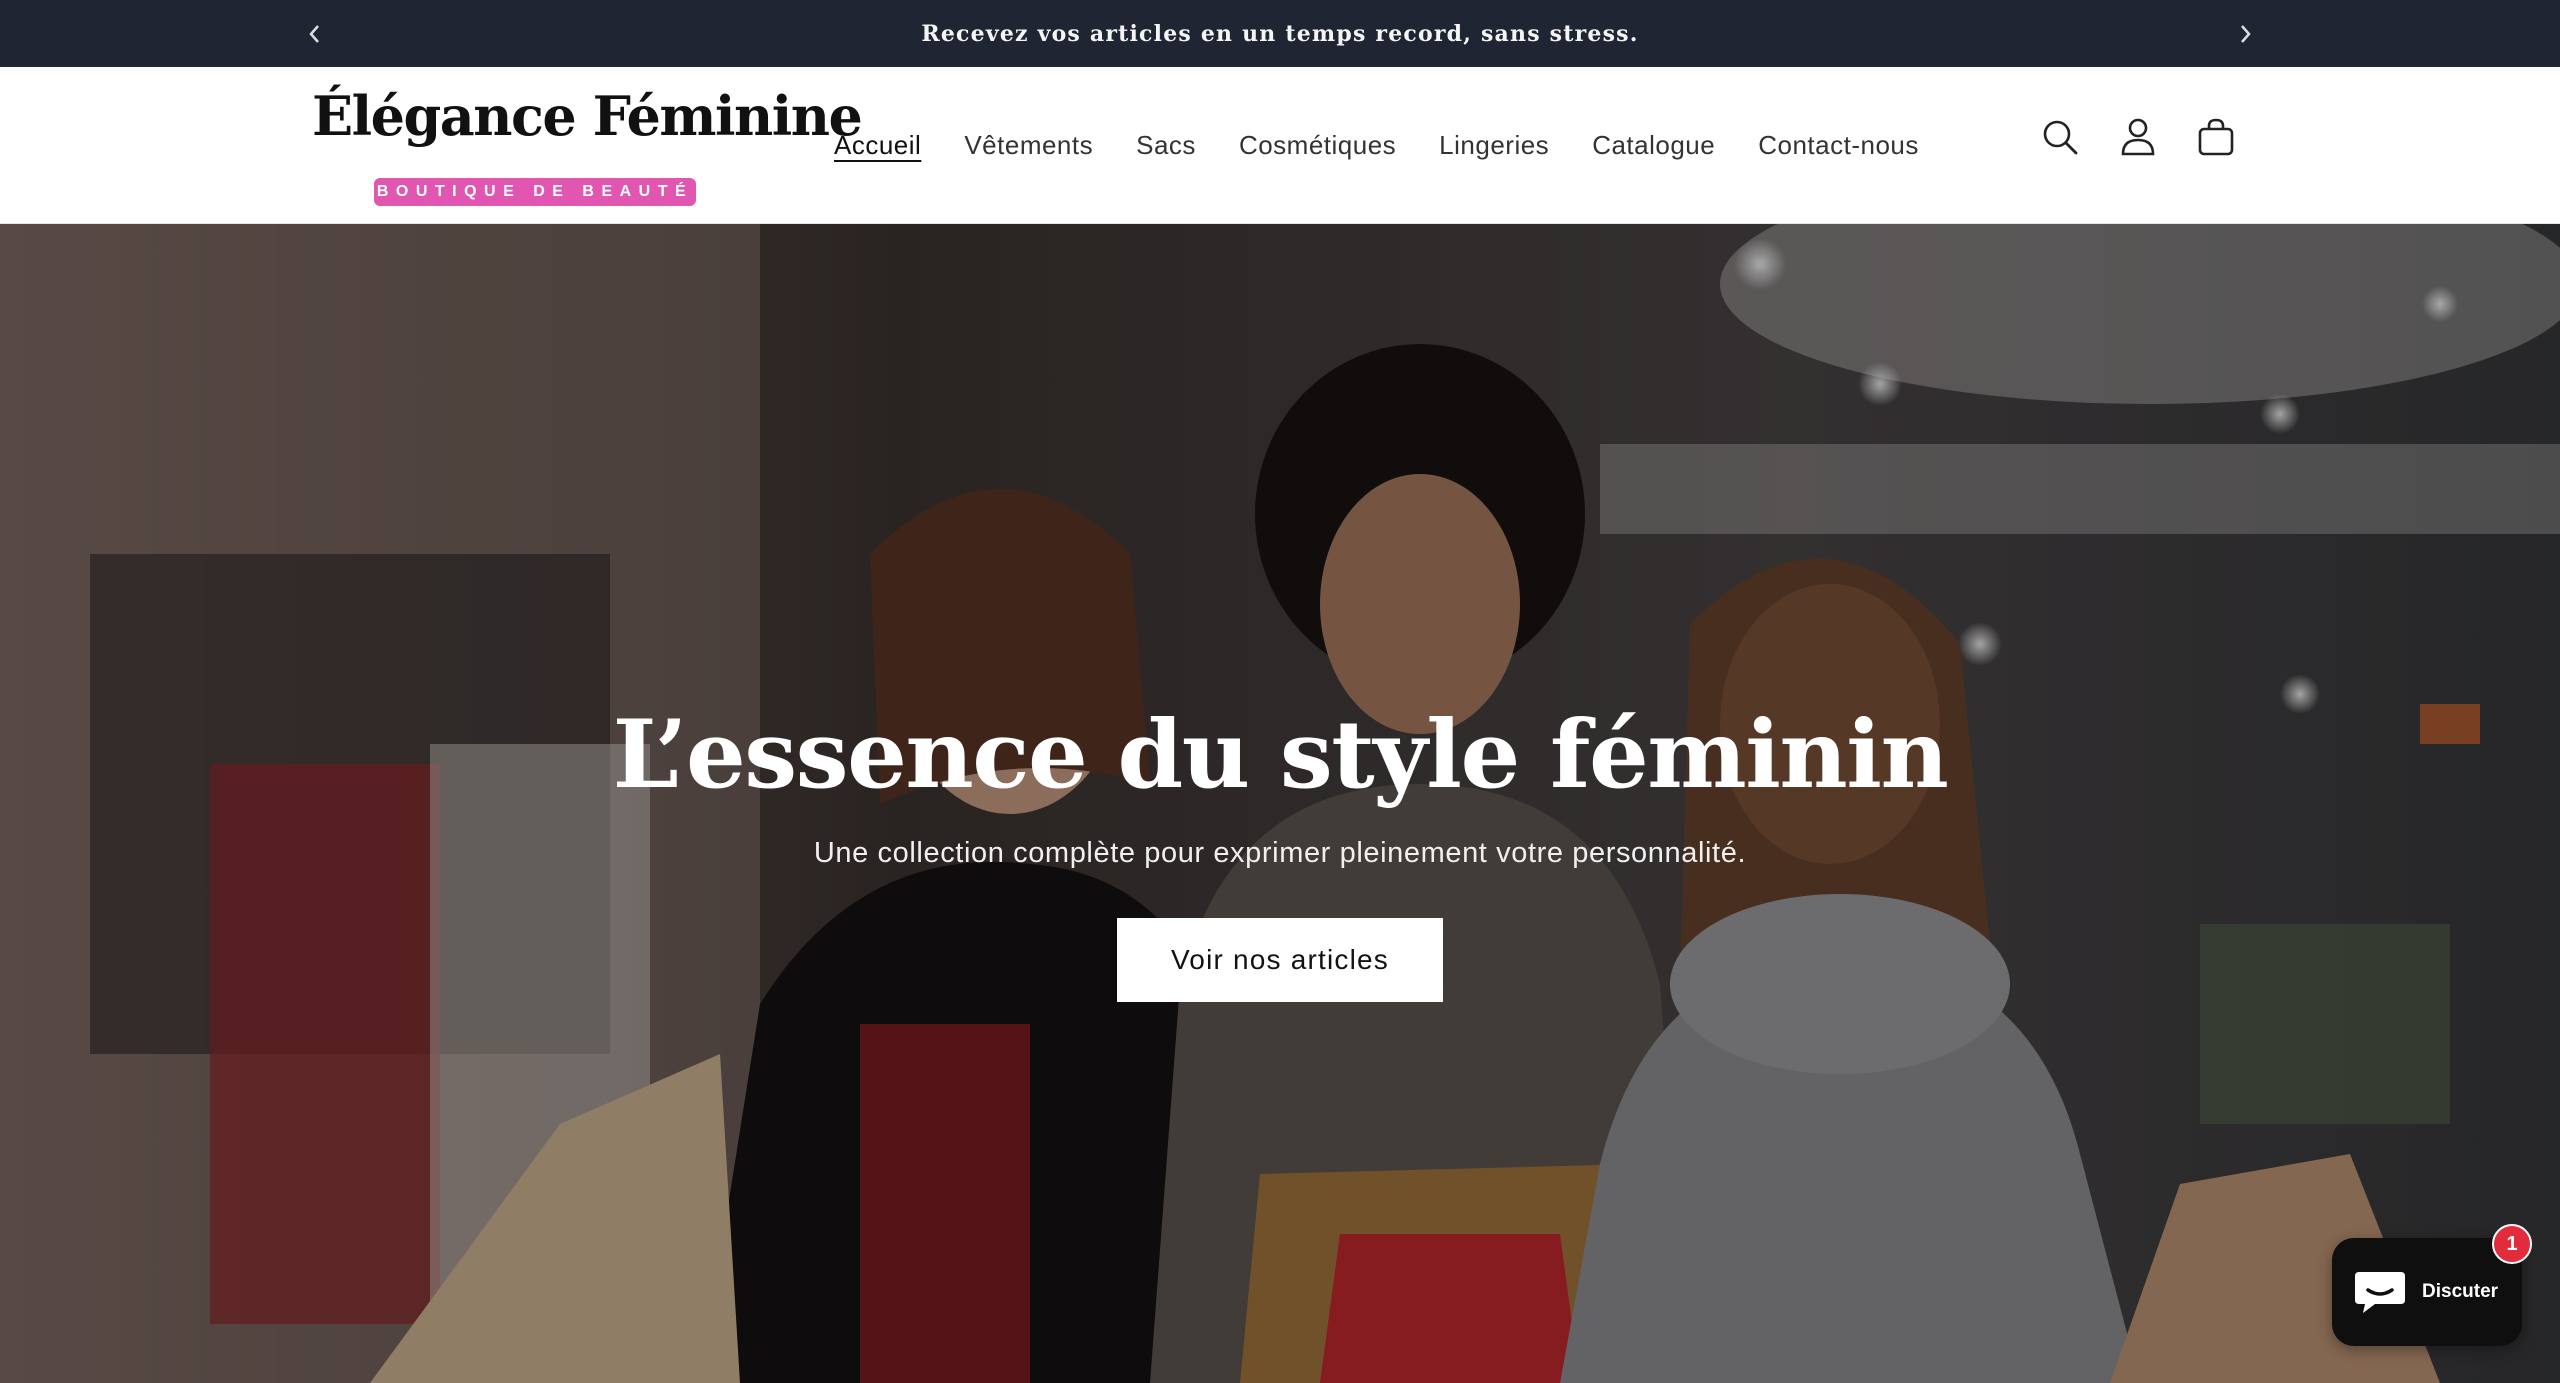 The image size is (2560, 1383). Describe the element at coordinates (2460, 1291) in the screenshot. I see `chat-label: Discuter` at that location.